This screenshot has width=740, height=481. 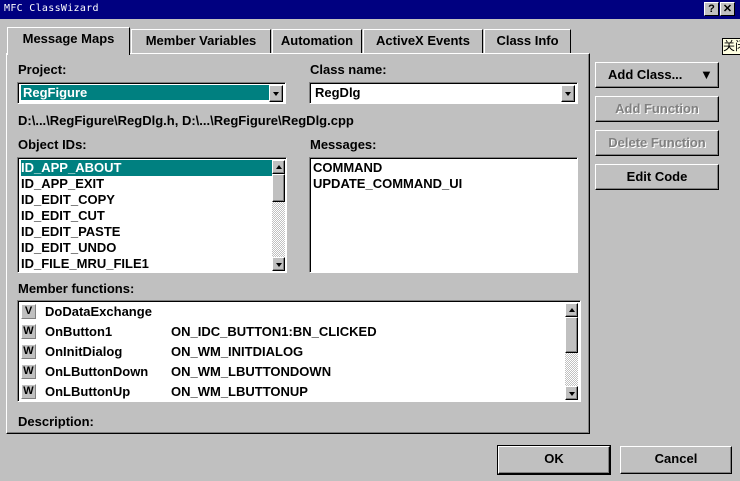 I want to click on tab-class-info: Class Info, so click(x=527, y=41).